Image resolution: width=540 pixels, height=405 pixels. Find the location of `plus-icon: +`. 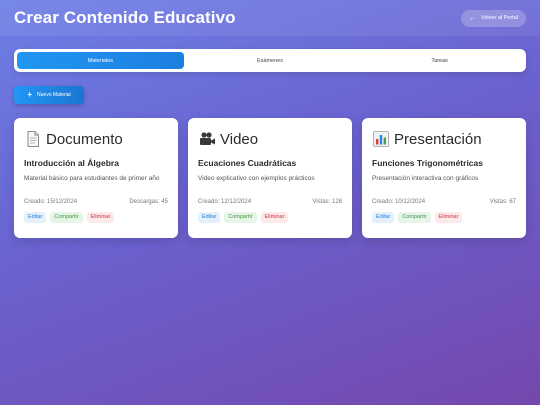

plus-icon: + is located at coordinates (30, 94).